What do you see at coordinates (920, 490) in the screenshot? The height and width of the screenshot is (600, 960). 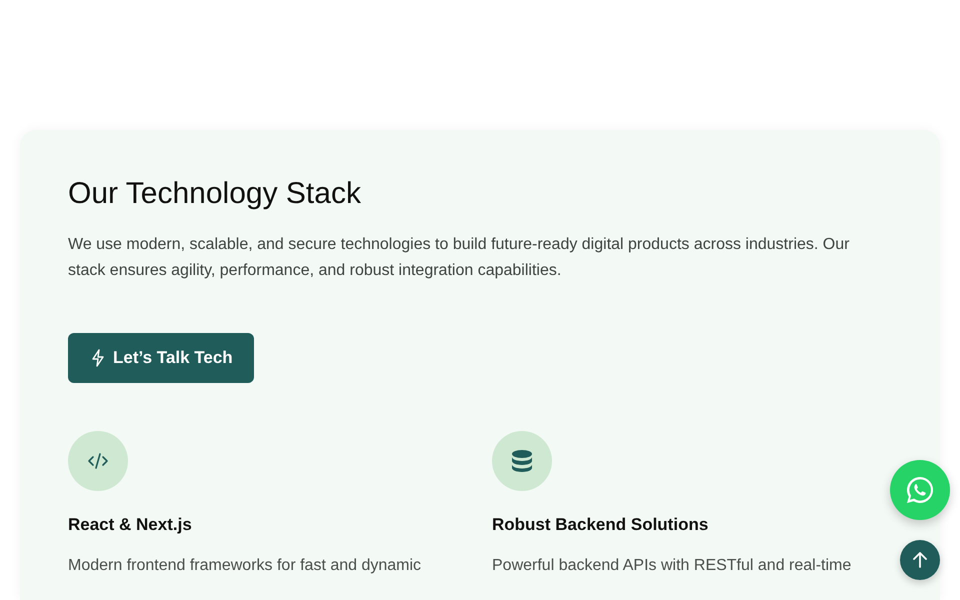 I see `chat-bubble-icon` at bounding box center [920, 490].